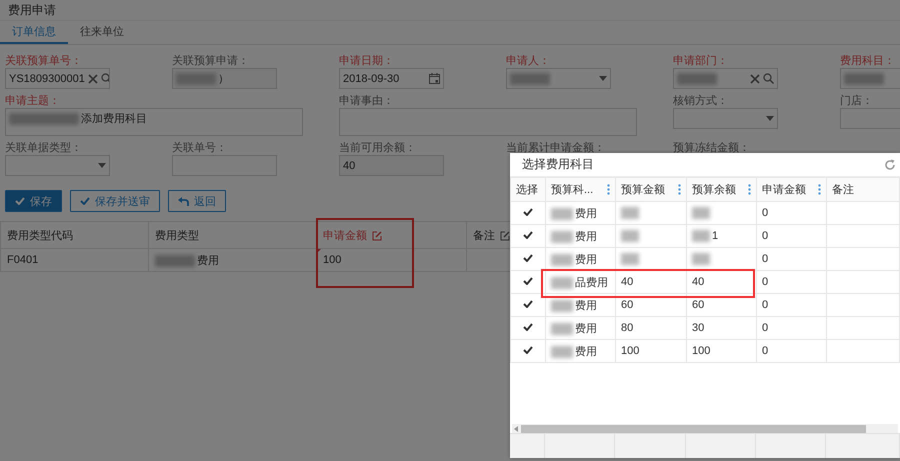 This screenshot has height=461, width=900. Describe the element at coordinates (391, 78) in the screenshot. I see `input-field: 2018-09-30` at that location.